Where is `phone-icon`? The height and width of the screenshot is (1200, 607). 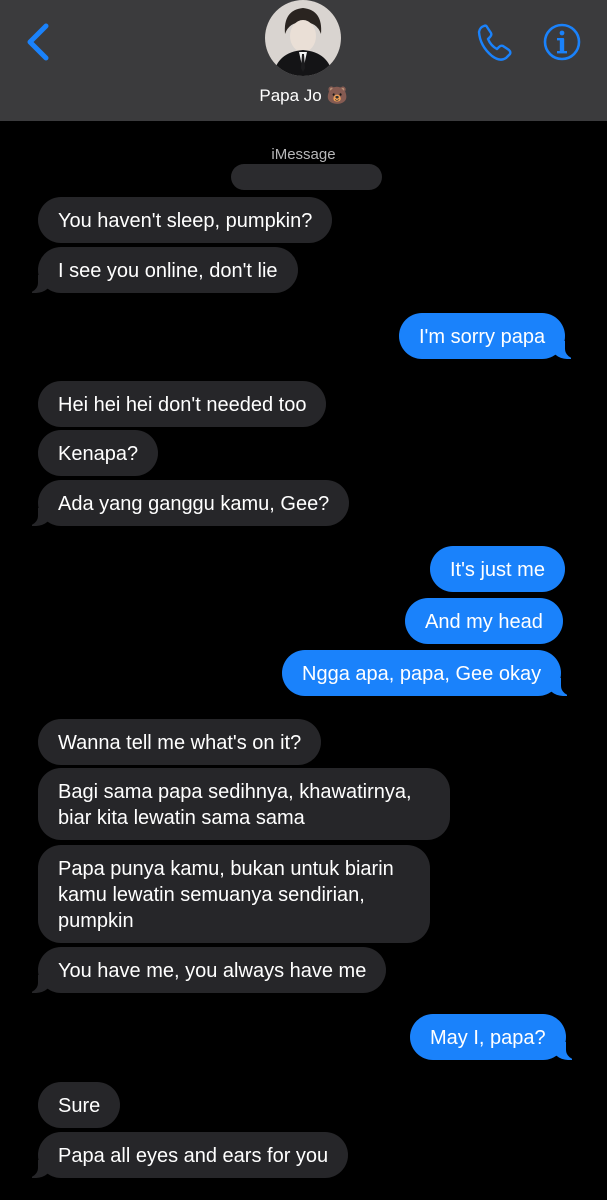 phone-icon is located at coordinates (494, 42).